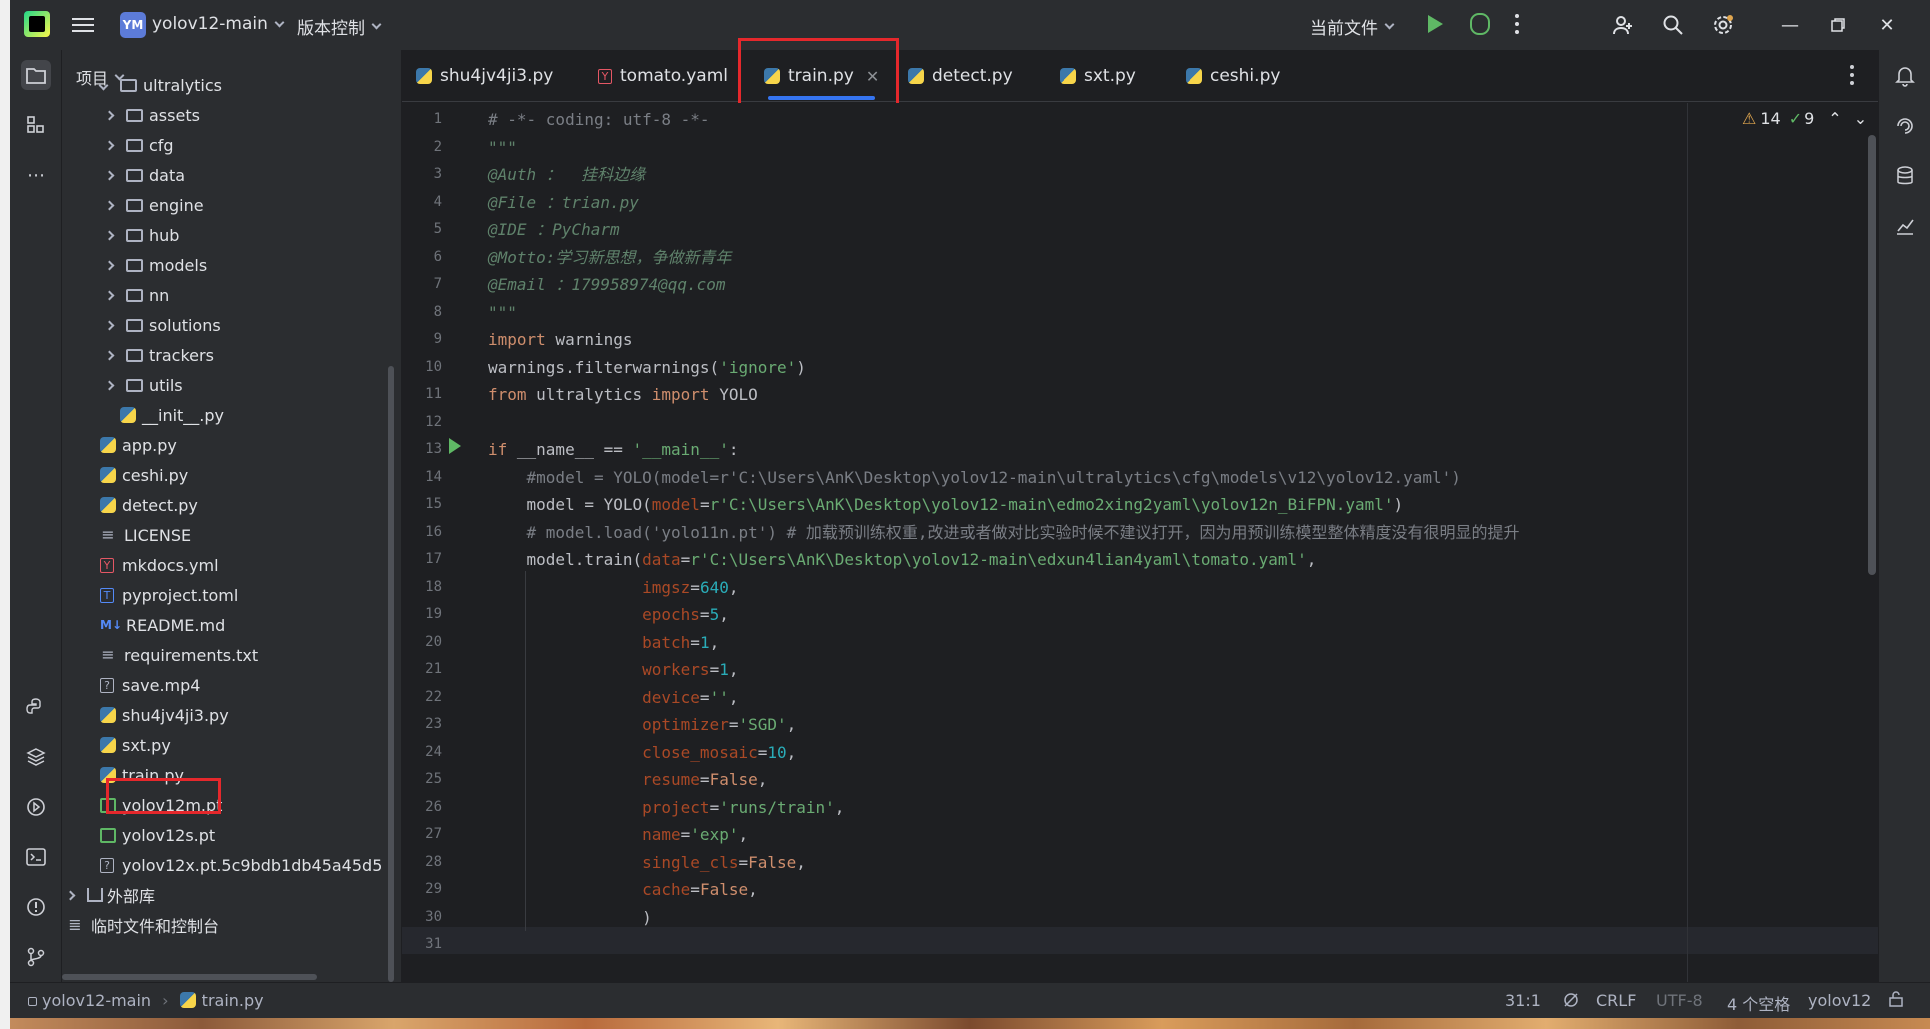 The width and height of the screenshot is (1930, 1029). I want to click on tree-item: Tpyproject.toml, so click(169, 595).